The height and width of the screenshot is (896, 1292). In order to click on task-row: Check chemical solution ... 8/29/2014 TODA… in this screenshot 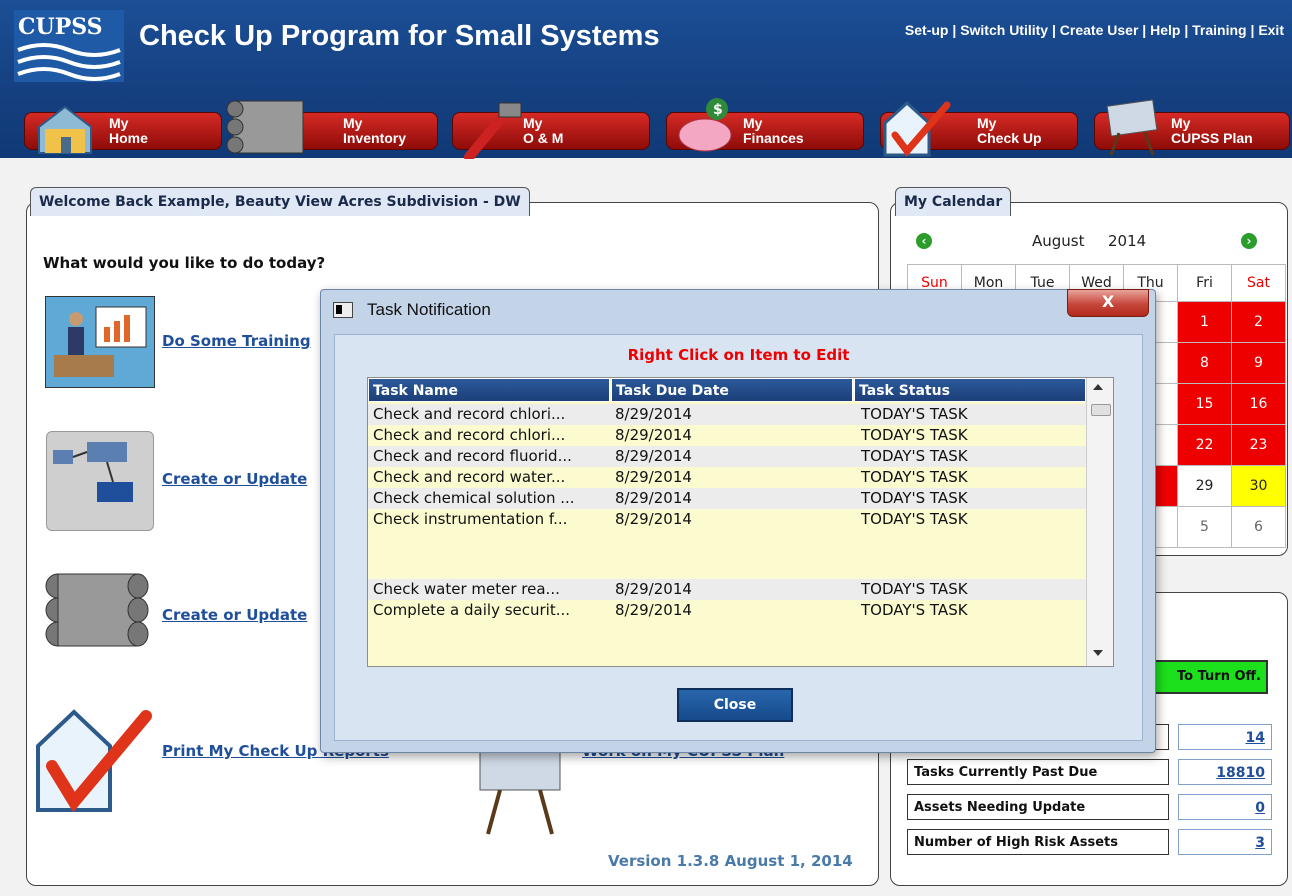, I will do `click(727, 498)`.